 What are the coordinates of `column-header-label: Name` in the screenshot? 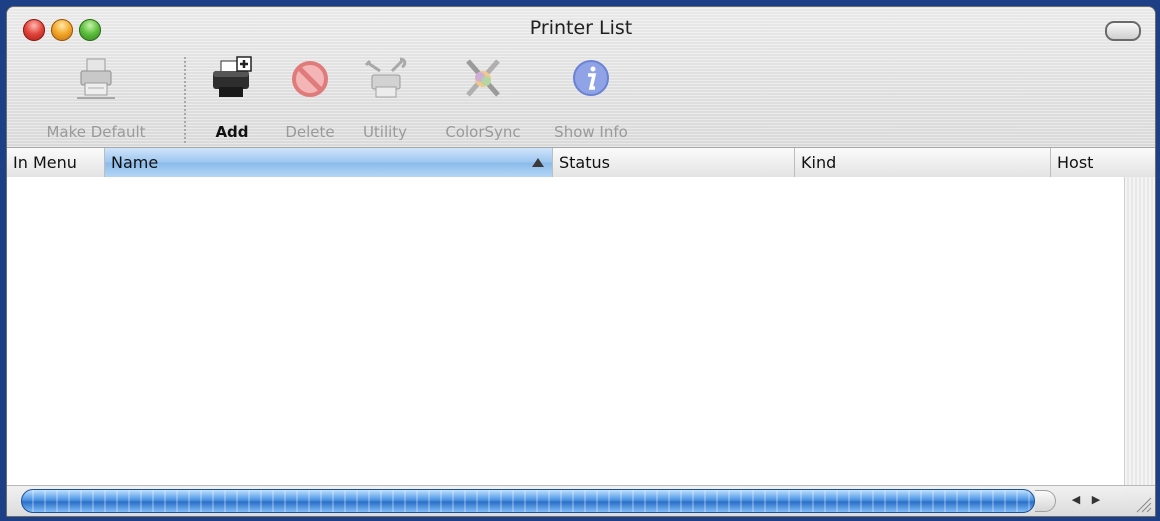 It's located at (135, 162).